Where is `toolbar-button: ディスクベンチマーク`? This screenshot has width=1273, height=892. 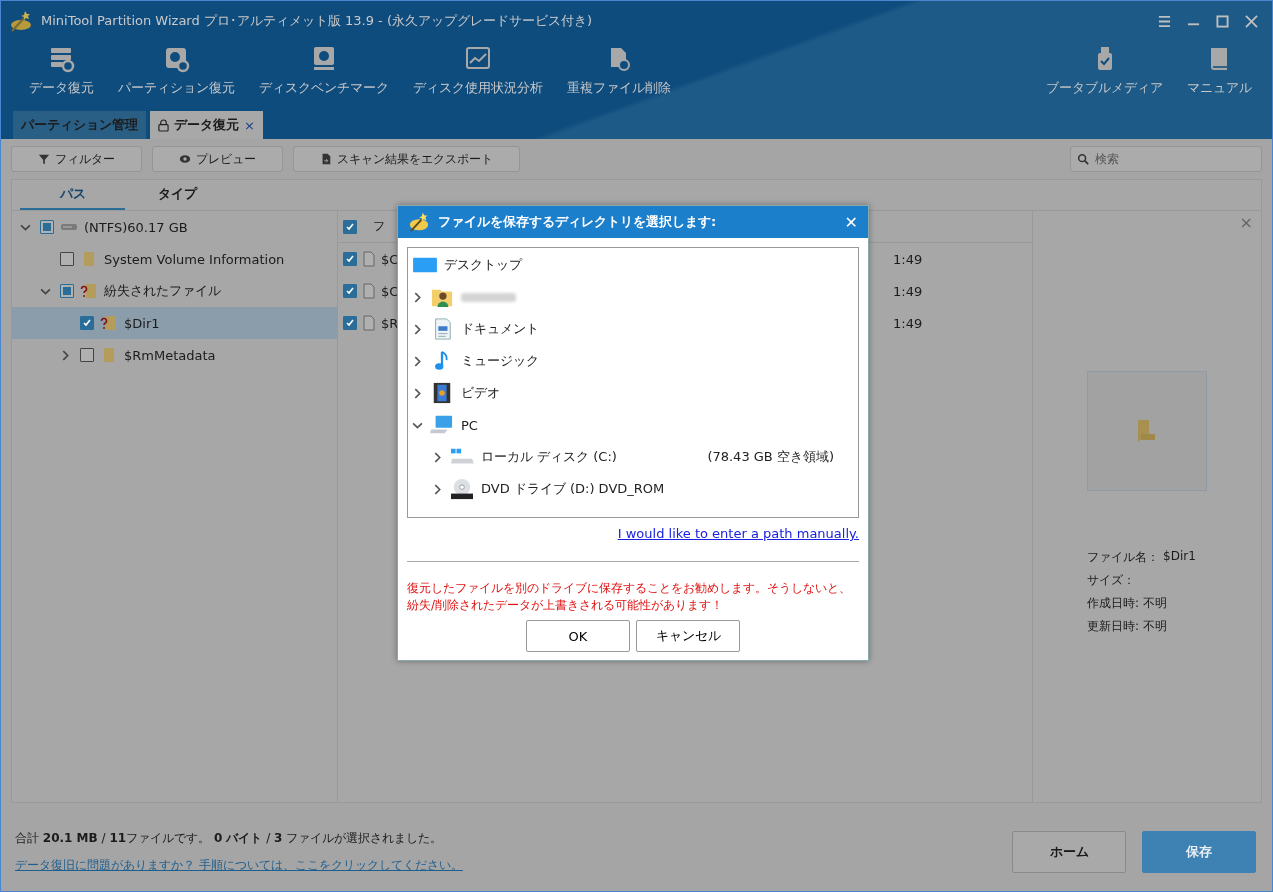
toolbar-button: ディスクベンチマーク is located at coordinates (324, 75).